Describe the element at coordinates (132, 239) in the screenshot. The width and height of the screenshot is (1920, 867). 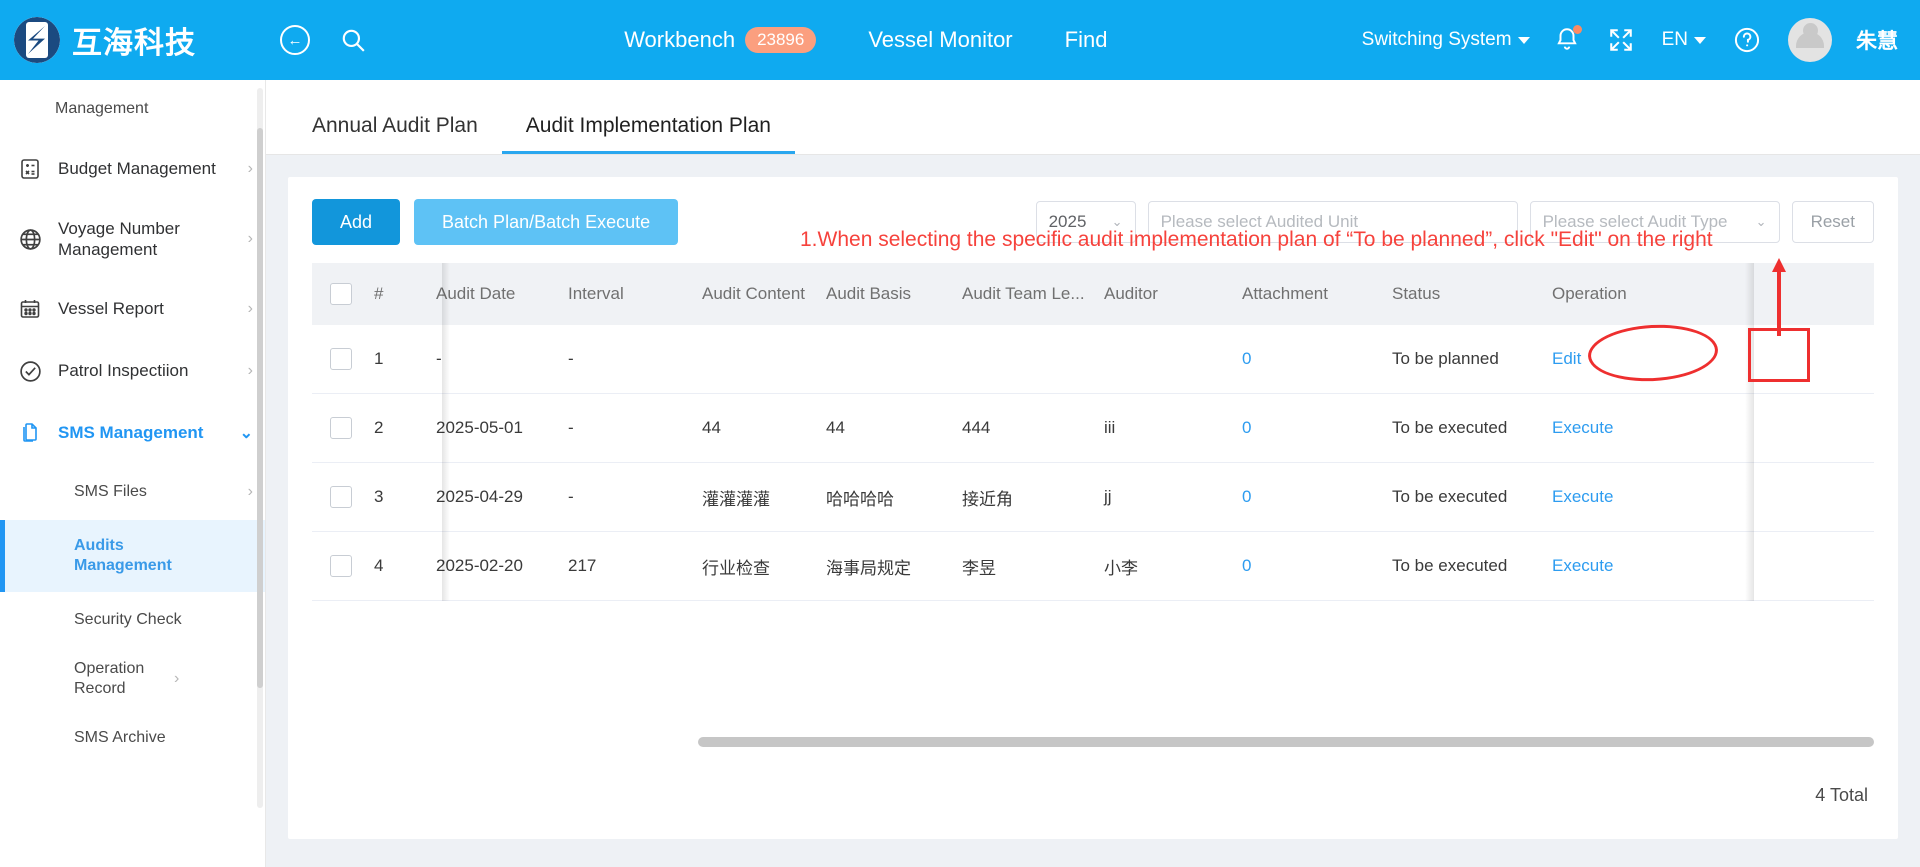
I see `sidebar-item-voyage-number-management: Voyage Number Management ›` at that location.